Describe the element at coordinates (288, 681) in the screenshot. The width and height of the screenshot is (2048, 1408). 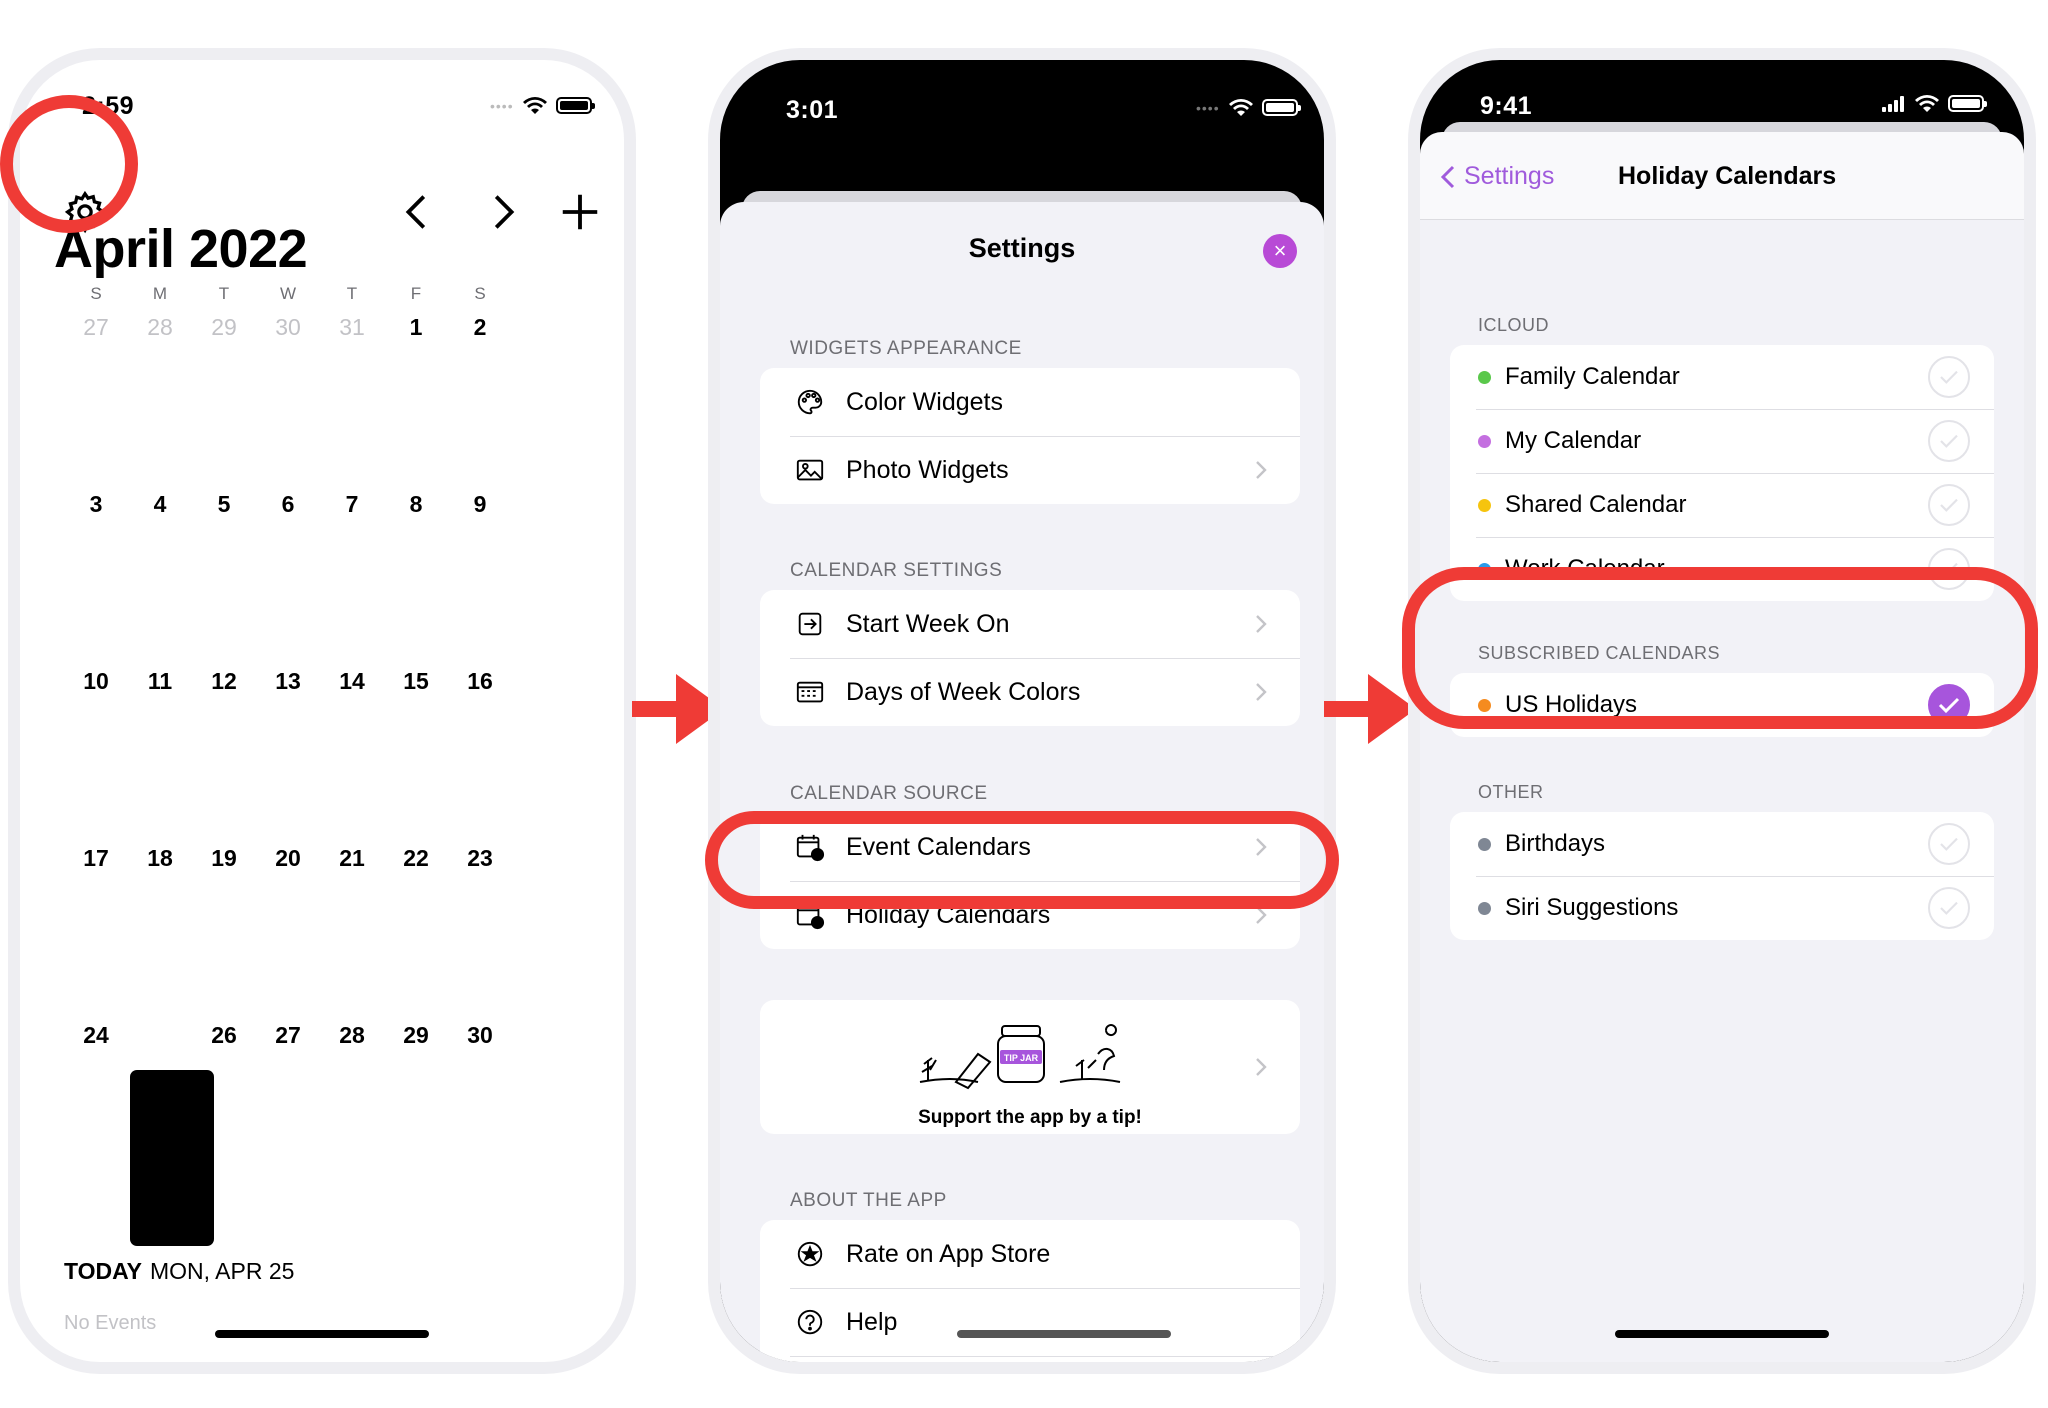
I see `day-cell: 13` at that location.